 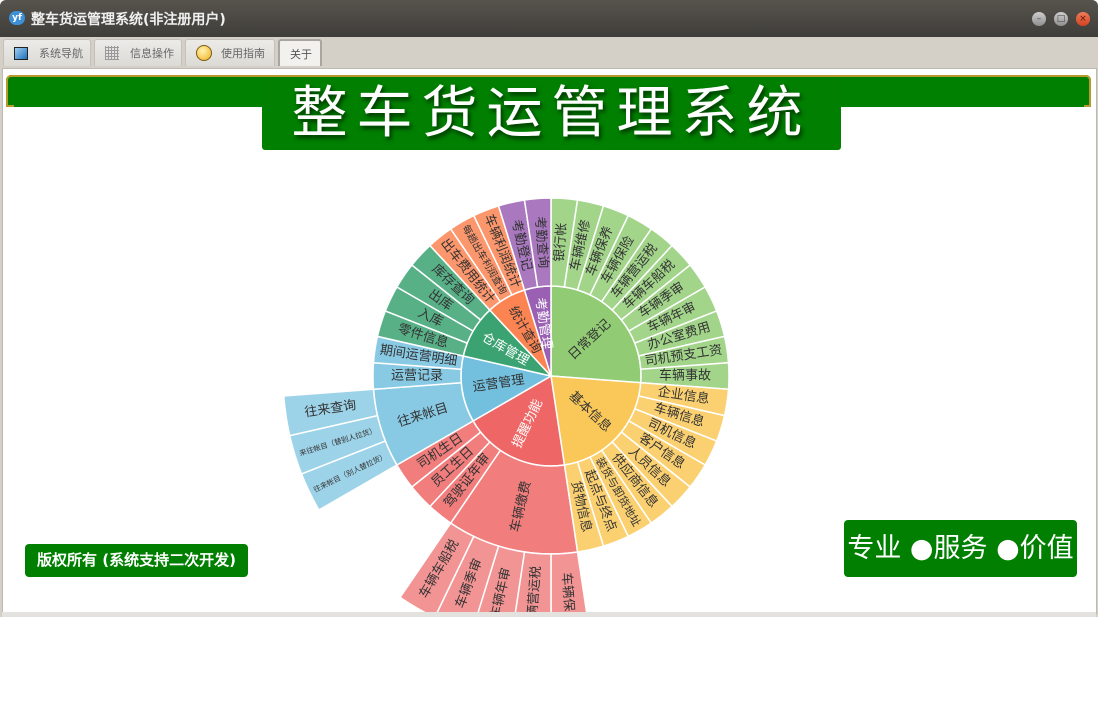 I want to click on tab-system-navigation: 系统导航, so click(x=47, y=52).